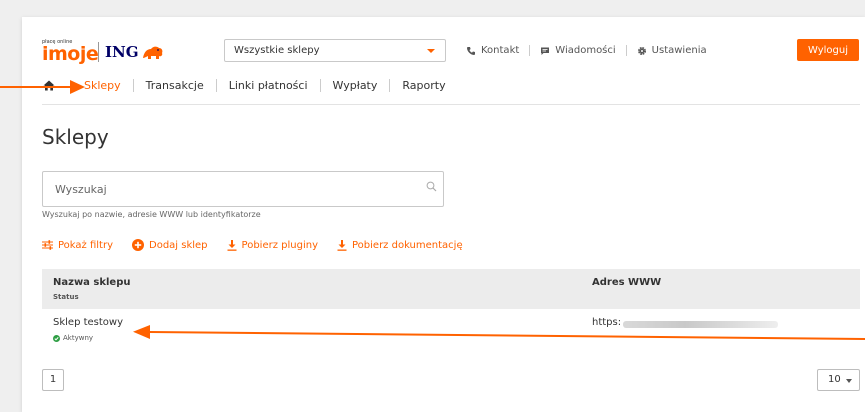 The height and width of the screenshot is (412, 865). I want to click on add-store-label: Dodaj sklep, so click(178, 245).